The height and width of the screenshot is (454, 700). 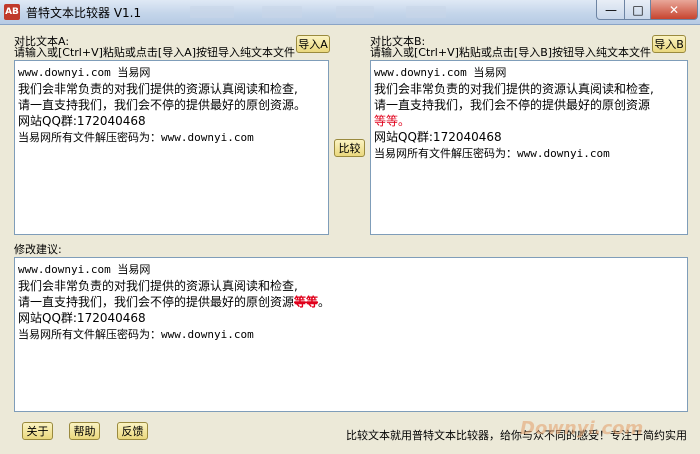 What do you see at coordinates (306, 302) in the screenshot?
I see `suggestion-diff-text: 等等` at bounding box center [306, 302].